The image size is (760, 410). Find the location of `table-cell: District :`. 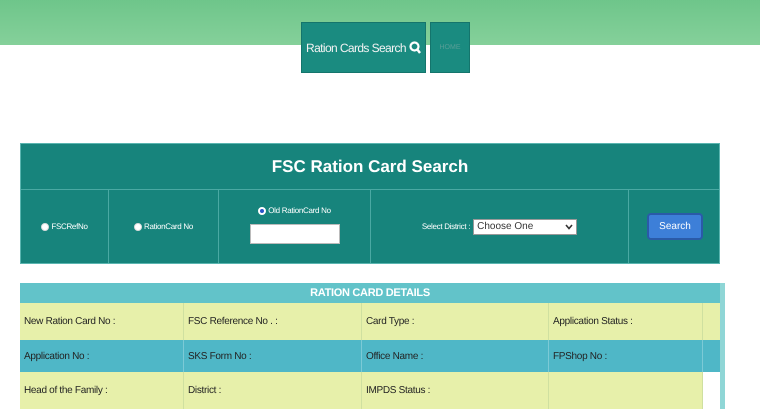

table-cell: District : is located at coordinates (273, 390).